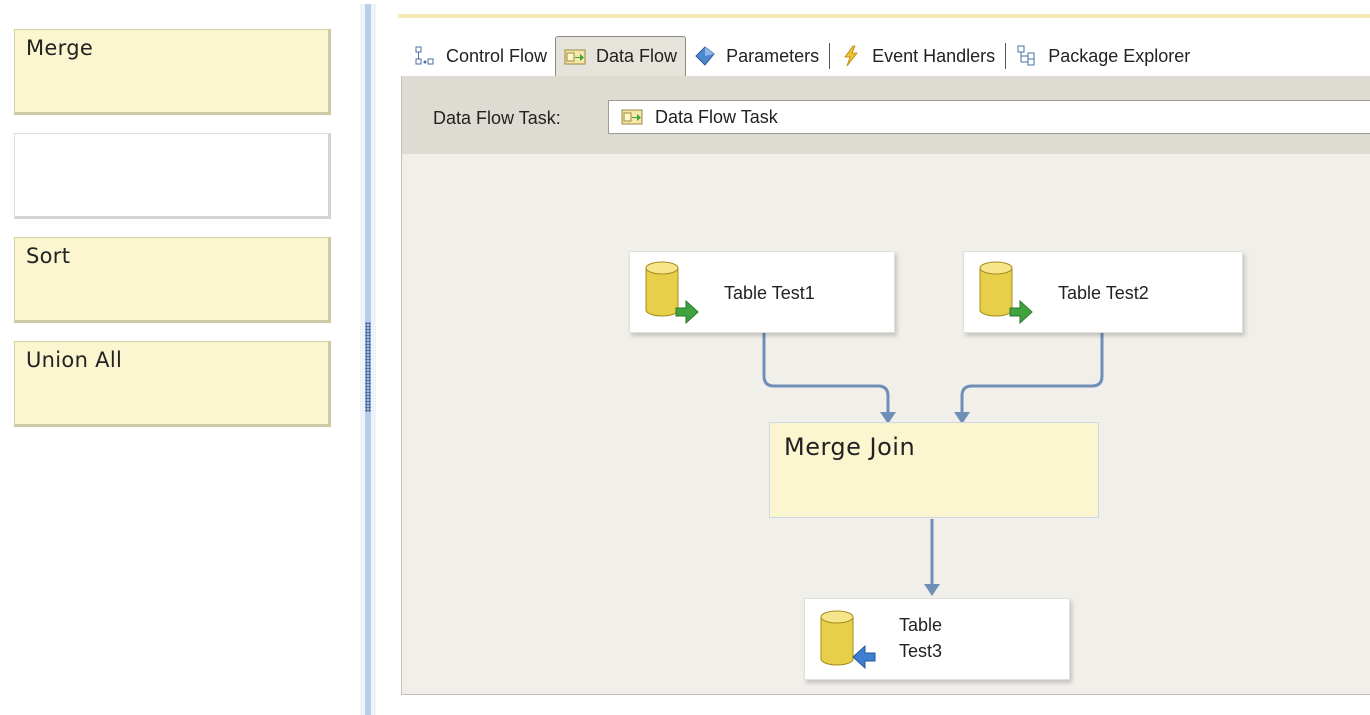  I want to click on data-flow-task-label: Data Flow Task:, so click(497, 118).